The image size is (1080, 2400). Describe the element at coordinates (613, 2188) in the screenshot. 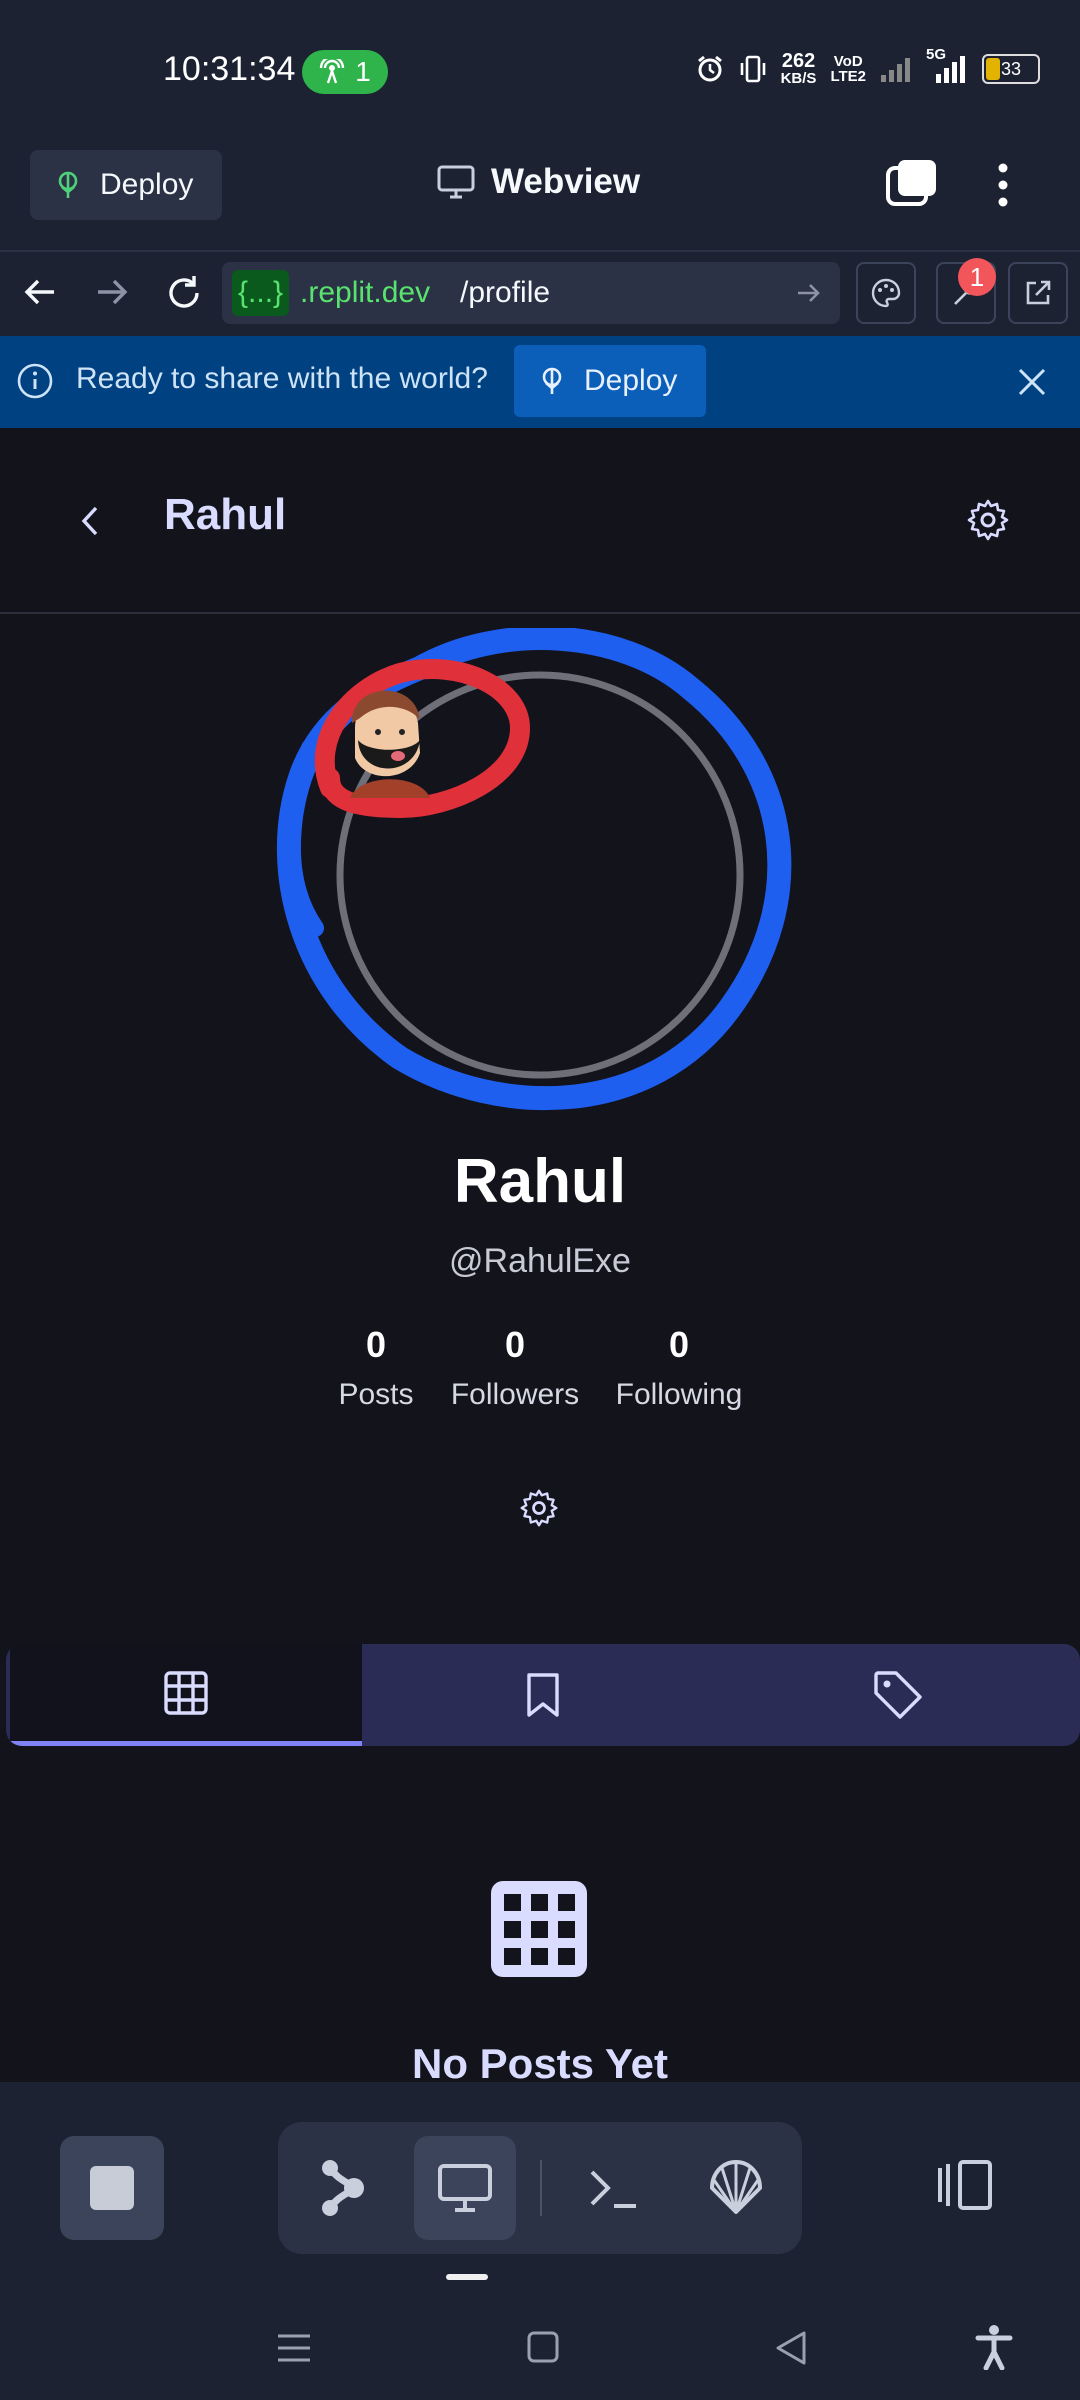

I see `shell-icon` at that location.